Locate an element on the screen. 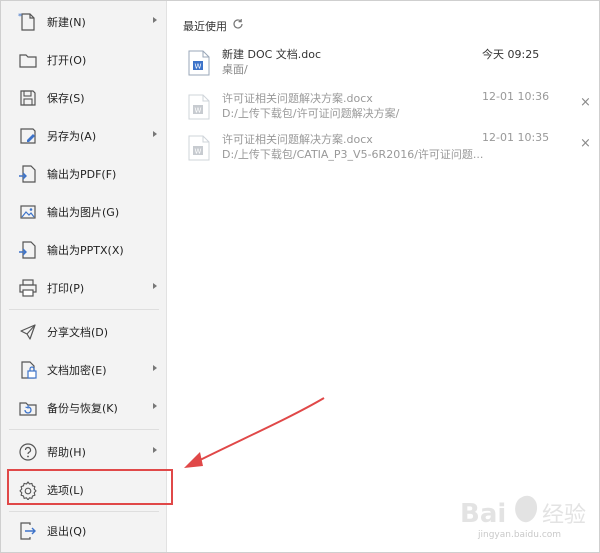  svg-text: Bai is located at coordinates (483, 514).